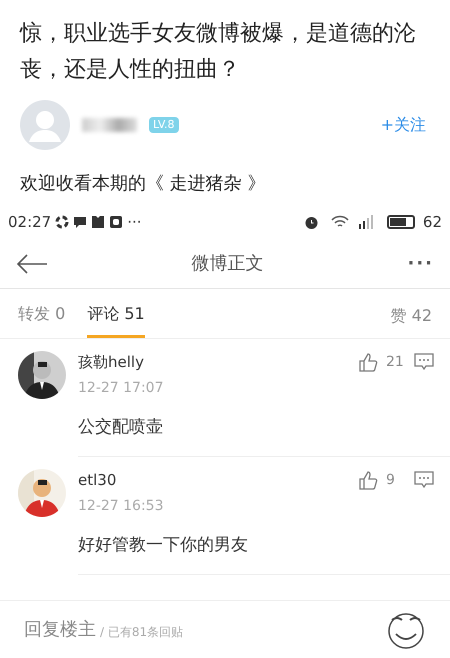 This screenshot has width=450, height=658. I want to click on notification-icon, so click(116, 222).